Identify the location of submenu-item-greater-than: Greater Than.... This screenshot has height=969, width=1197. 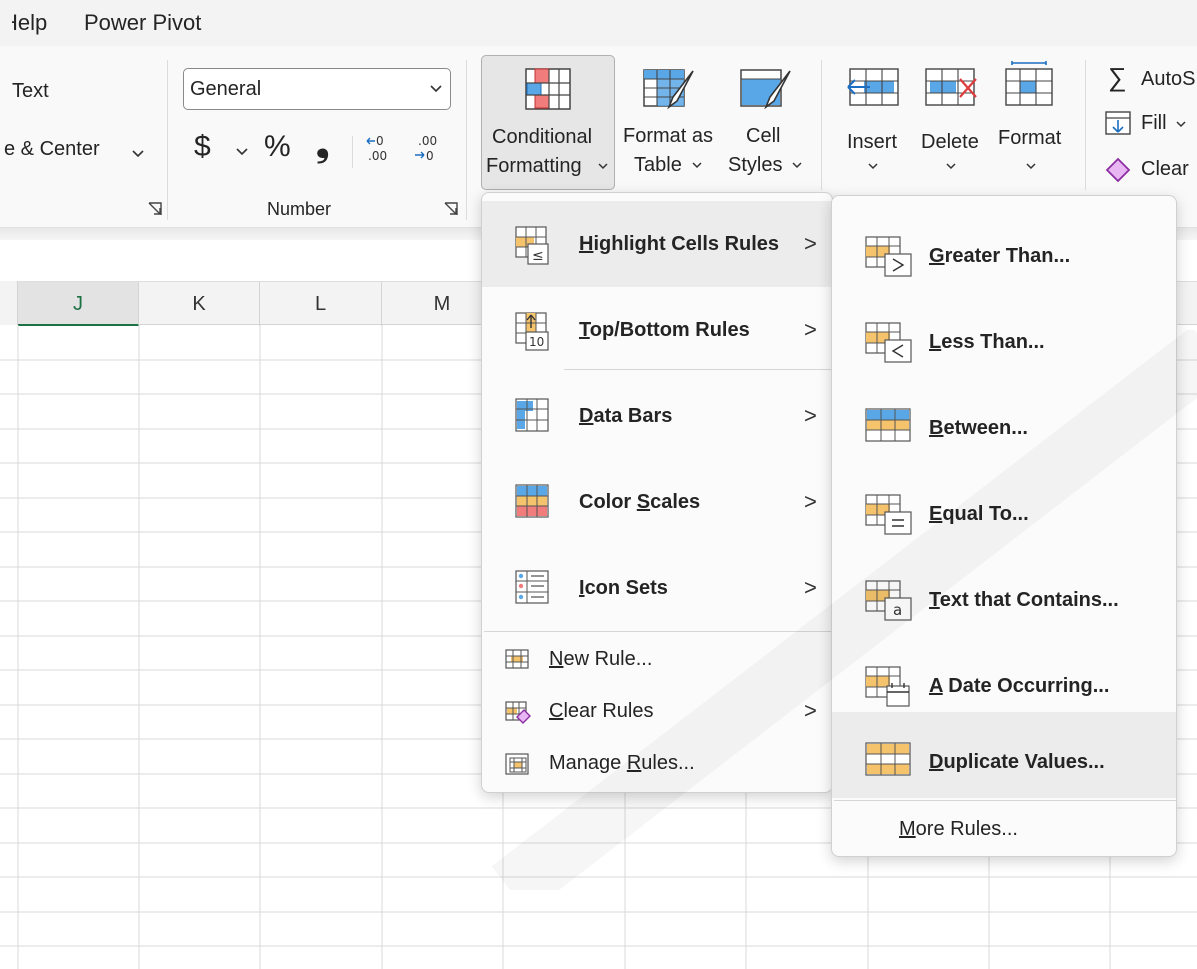
(1004, 249).